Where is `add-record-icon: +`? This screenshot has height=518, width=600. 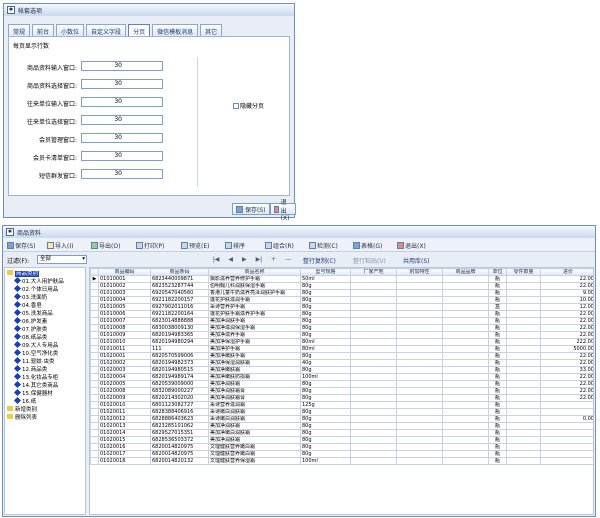
add-record-icon: + is located at coordinates (273, 259).